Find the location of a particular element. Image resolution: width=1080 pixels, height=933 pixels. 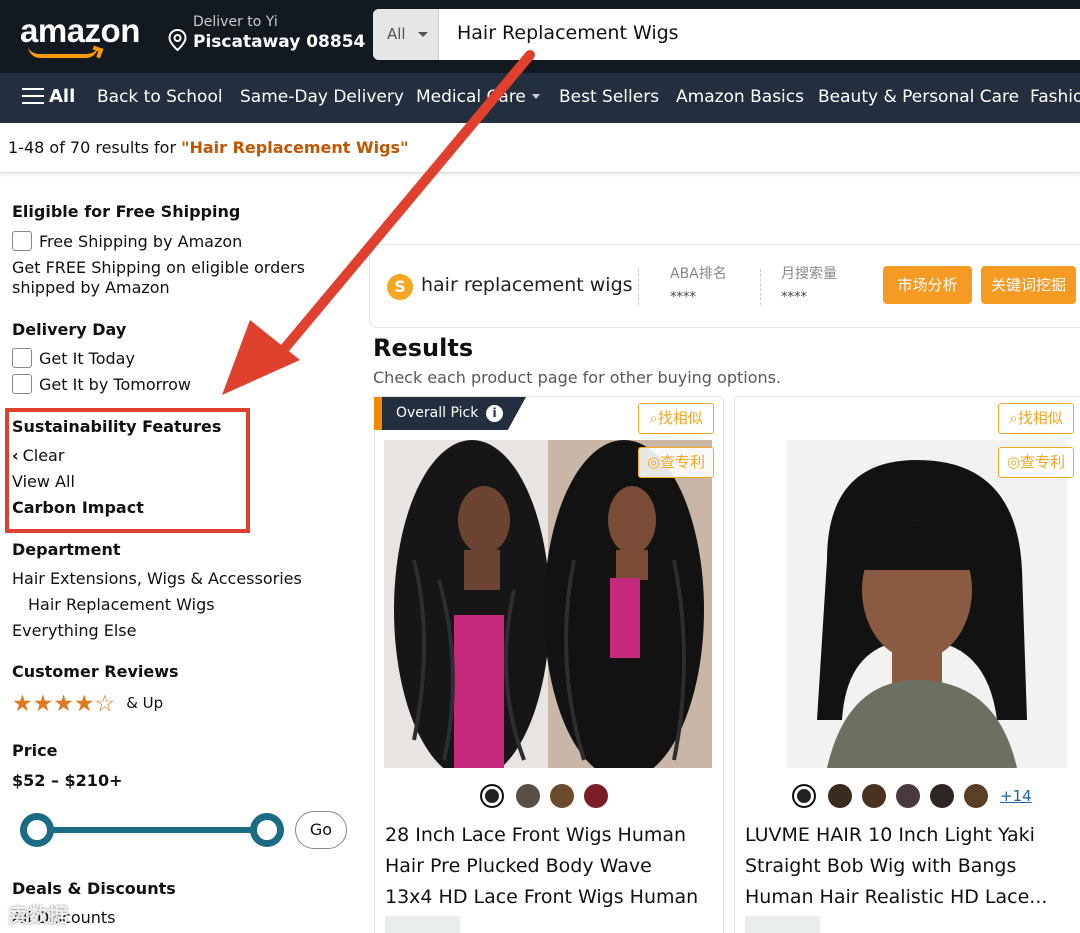

market-analysis-button: 市场分析 is located at coordinates (927, 285).